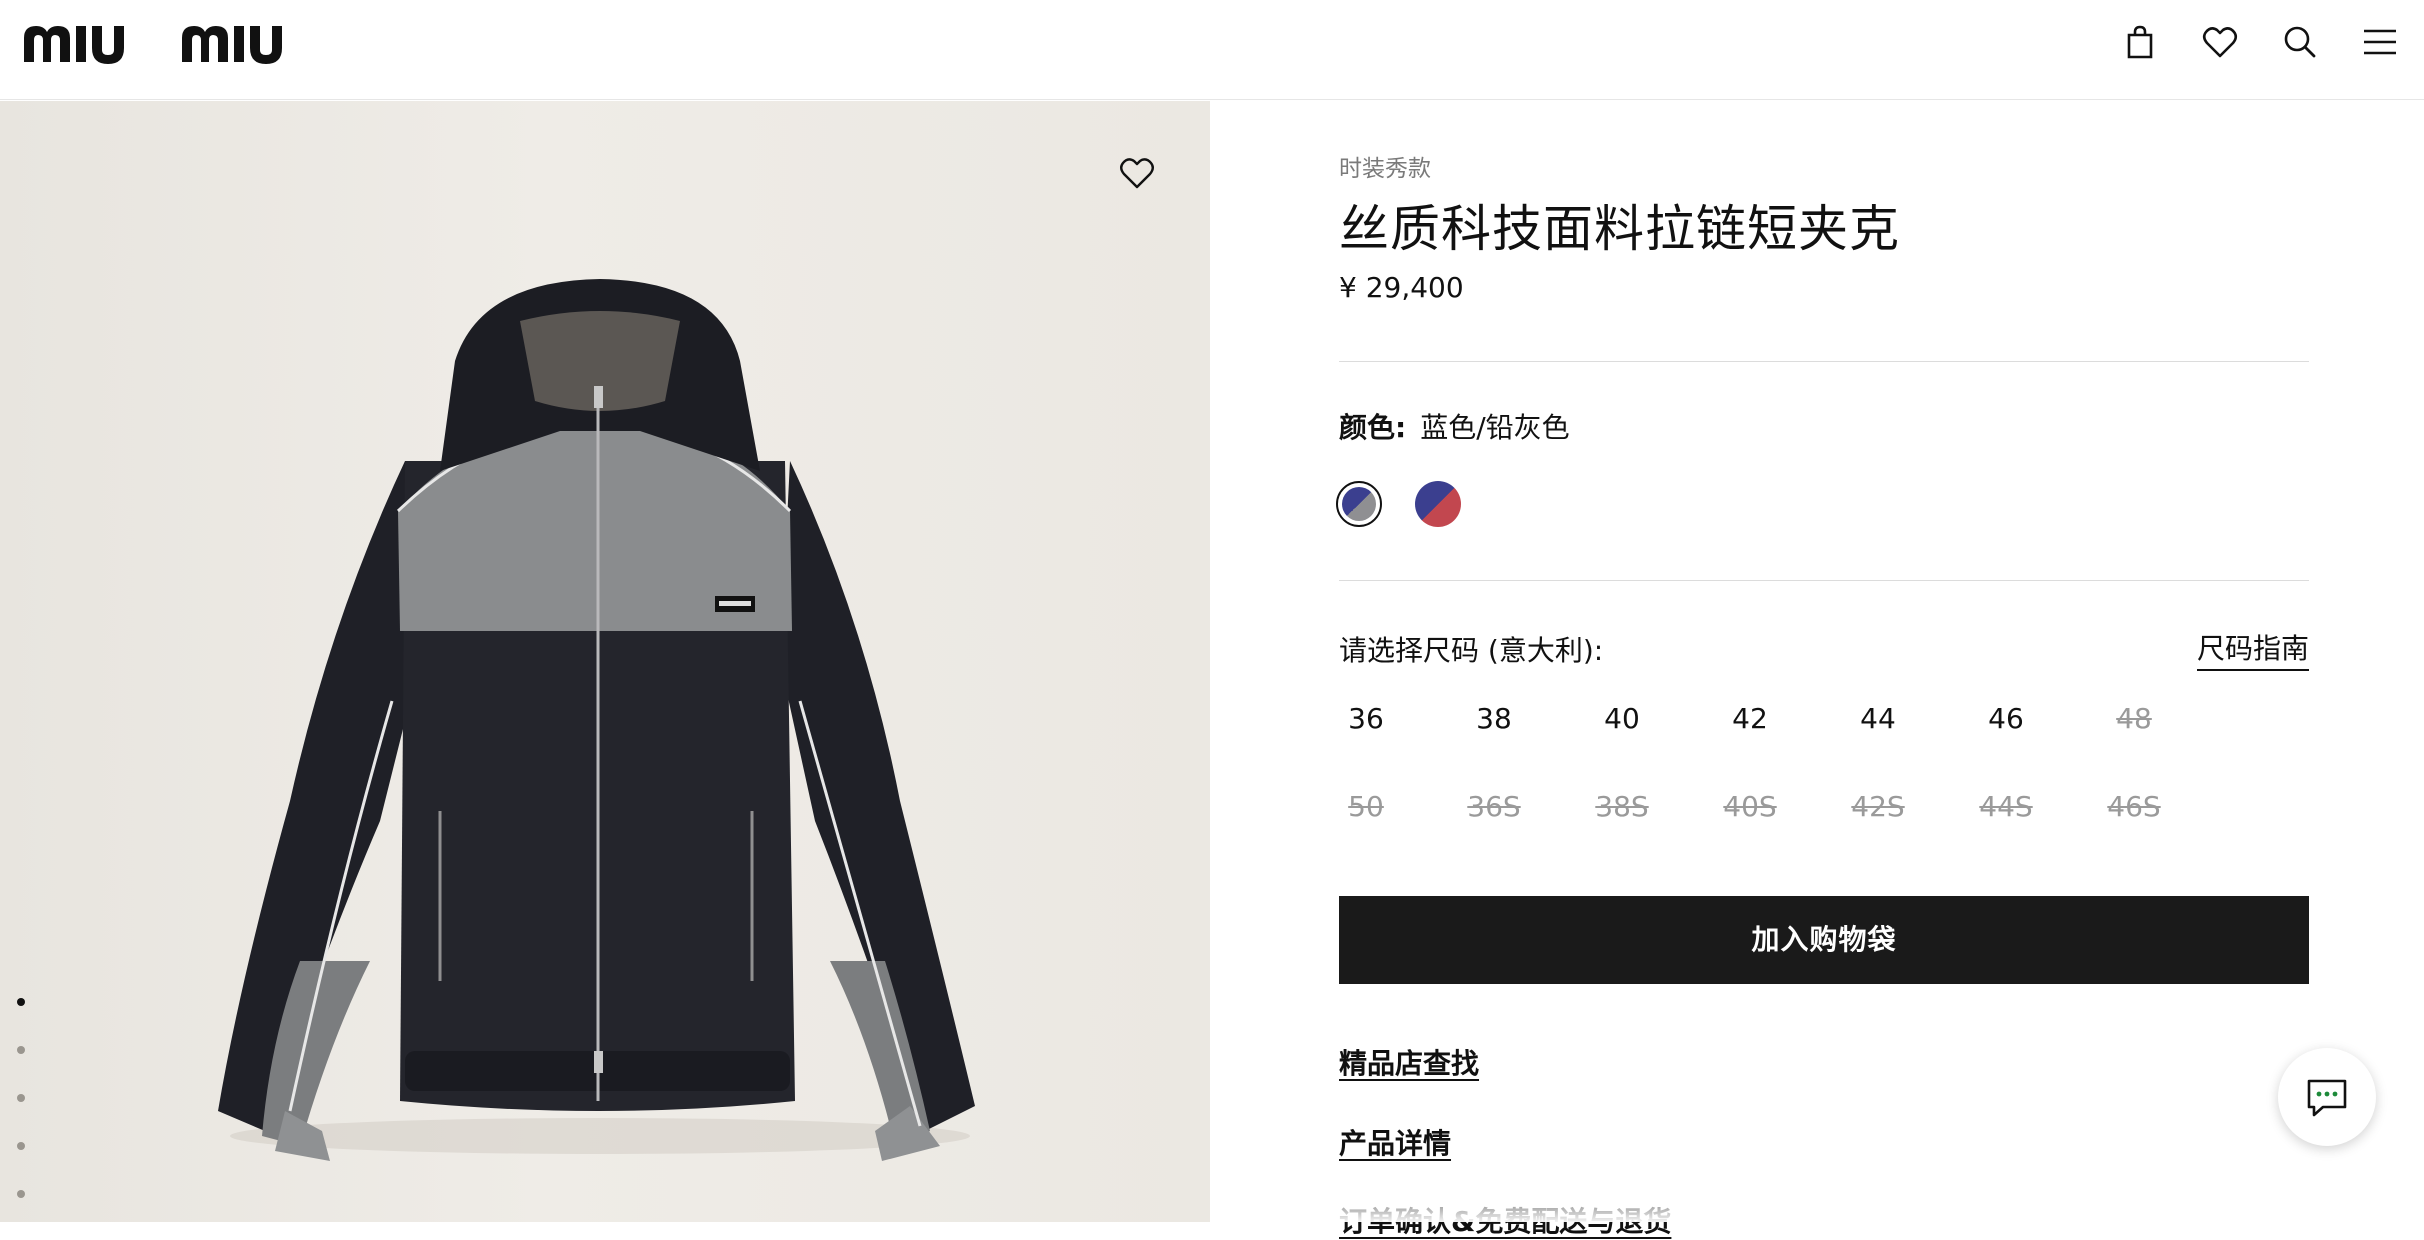 The image size is (2424, 1240). Describe the element at coordinates (1750, 807) in the screenshot. I see `size-option-unavailable: 40S` at that location.